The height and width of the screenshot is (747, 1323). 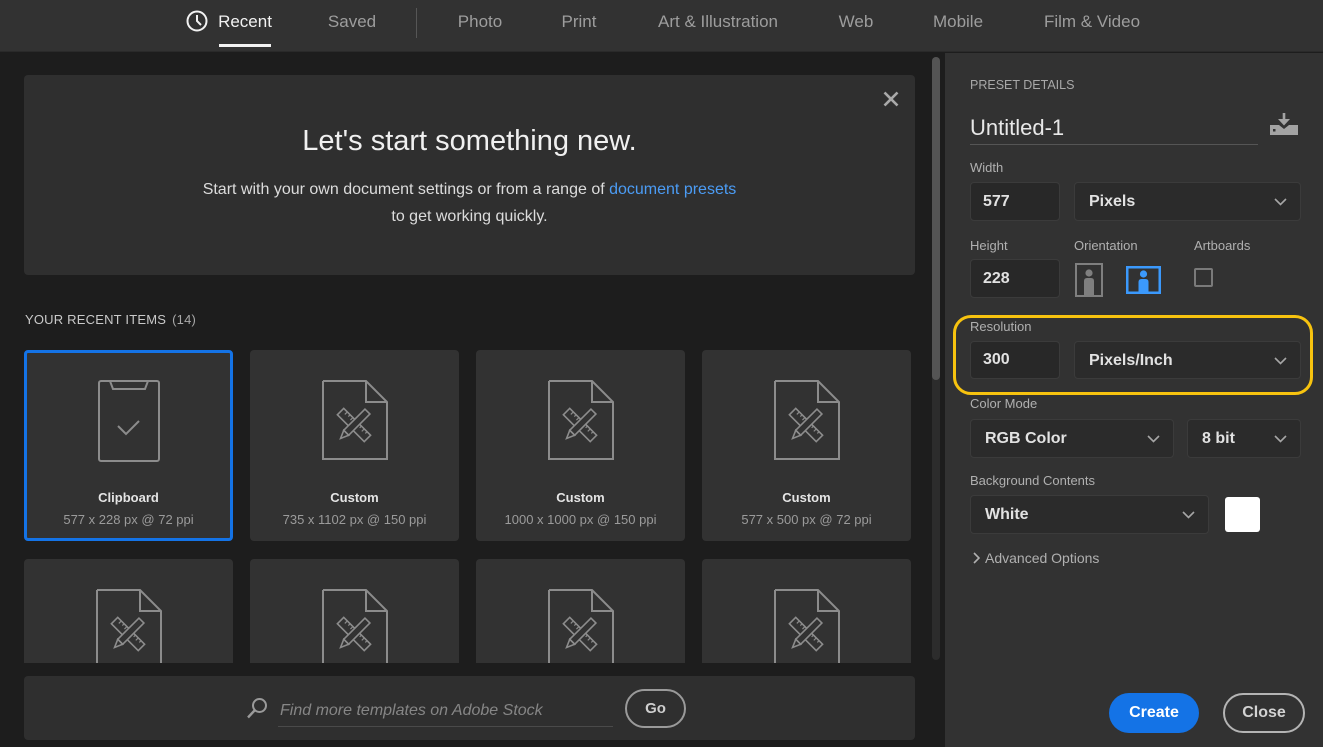 I want to click on orientation-label: Orientation, so click(x=1106, y=245).